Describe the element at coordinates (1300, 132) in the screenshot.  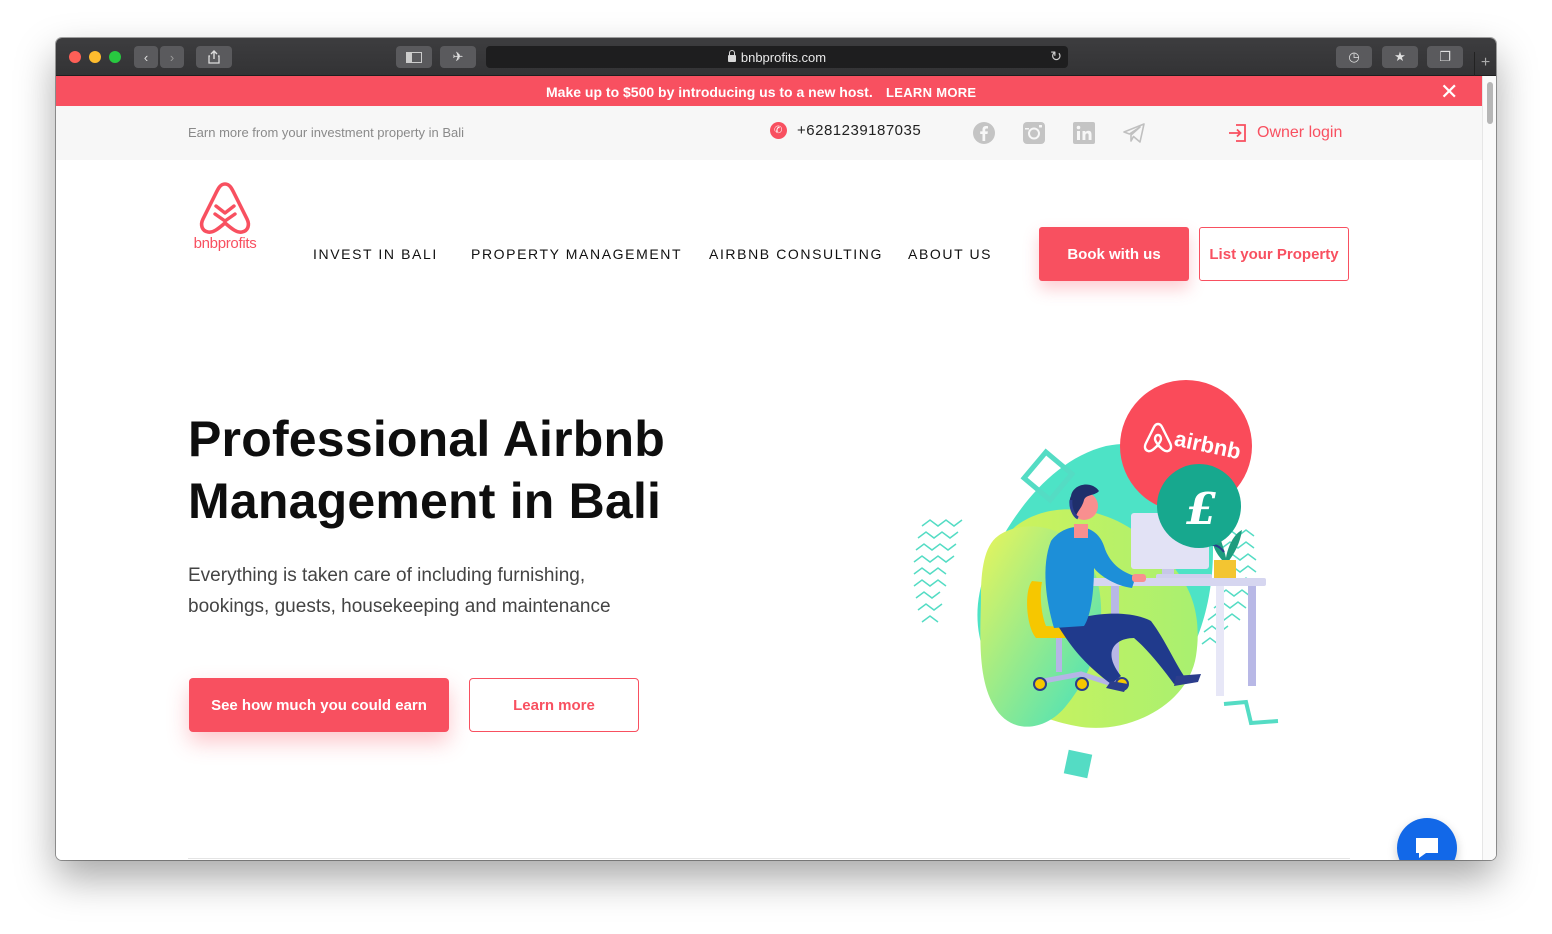
I see `owner-login-label: Owner login` at that location.